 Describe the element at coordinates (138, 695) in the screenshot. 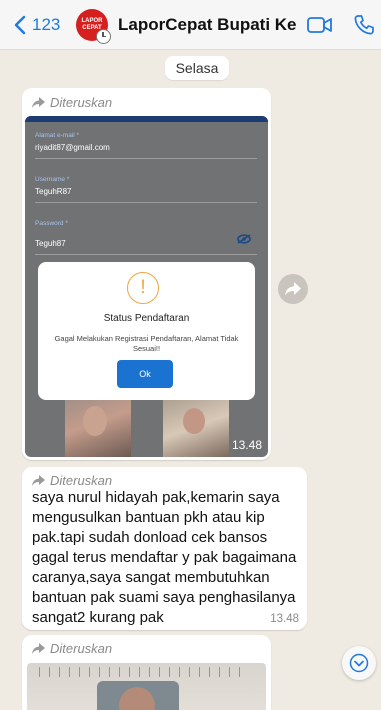

I see `card-photo` at that location.